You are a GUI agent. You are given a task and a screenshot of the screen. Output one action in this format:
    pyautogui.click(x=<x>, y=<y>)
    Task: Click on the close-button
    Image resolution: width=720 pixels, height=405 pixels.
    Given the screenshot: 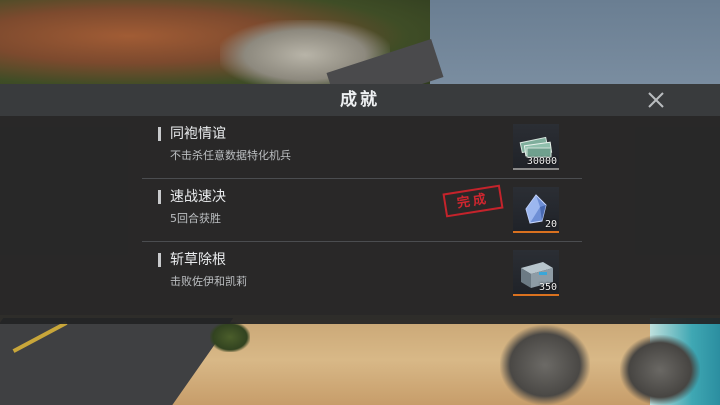 What is the action you would take?
    pyautogui.click(x=656, y=100)
    